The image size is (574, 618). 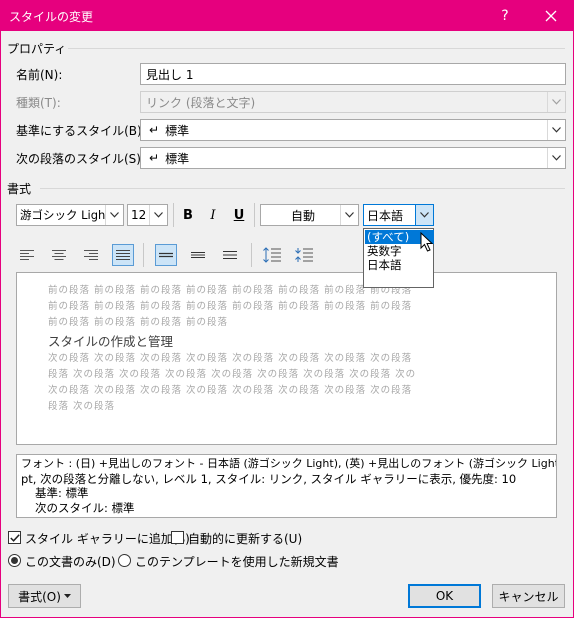 What do you see at coordinates (237, 561) in the screenshot?
I see `new-documents-label: このテンプレートを使用した新規文書` at bounding box center [237, 561].